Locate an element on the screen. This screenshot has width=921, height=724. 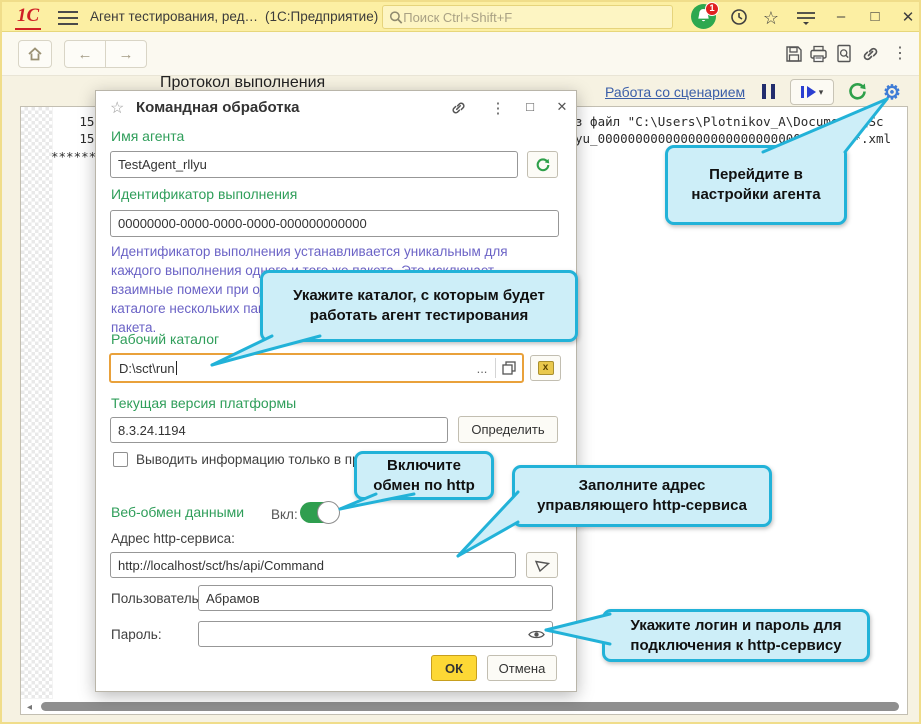
play-button: ▾ is located at coordinates (812, 92).